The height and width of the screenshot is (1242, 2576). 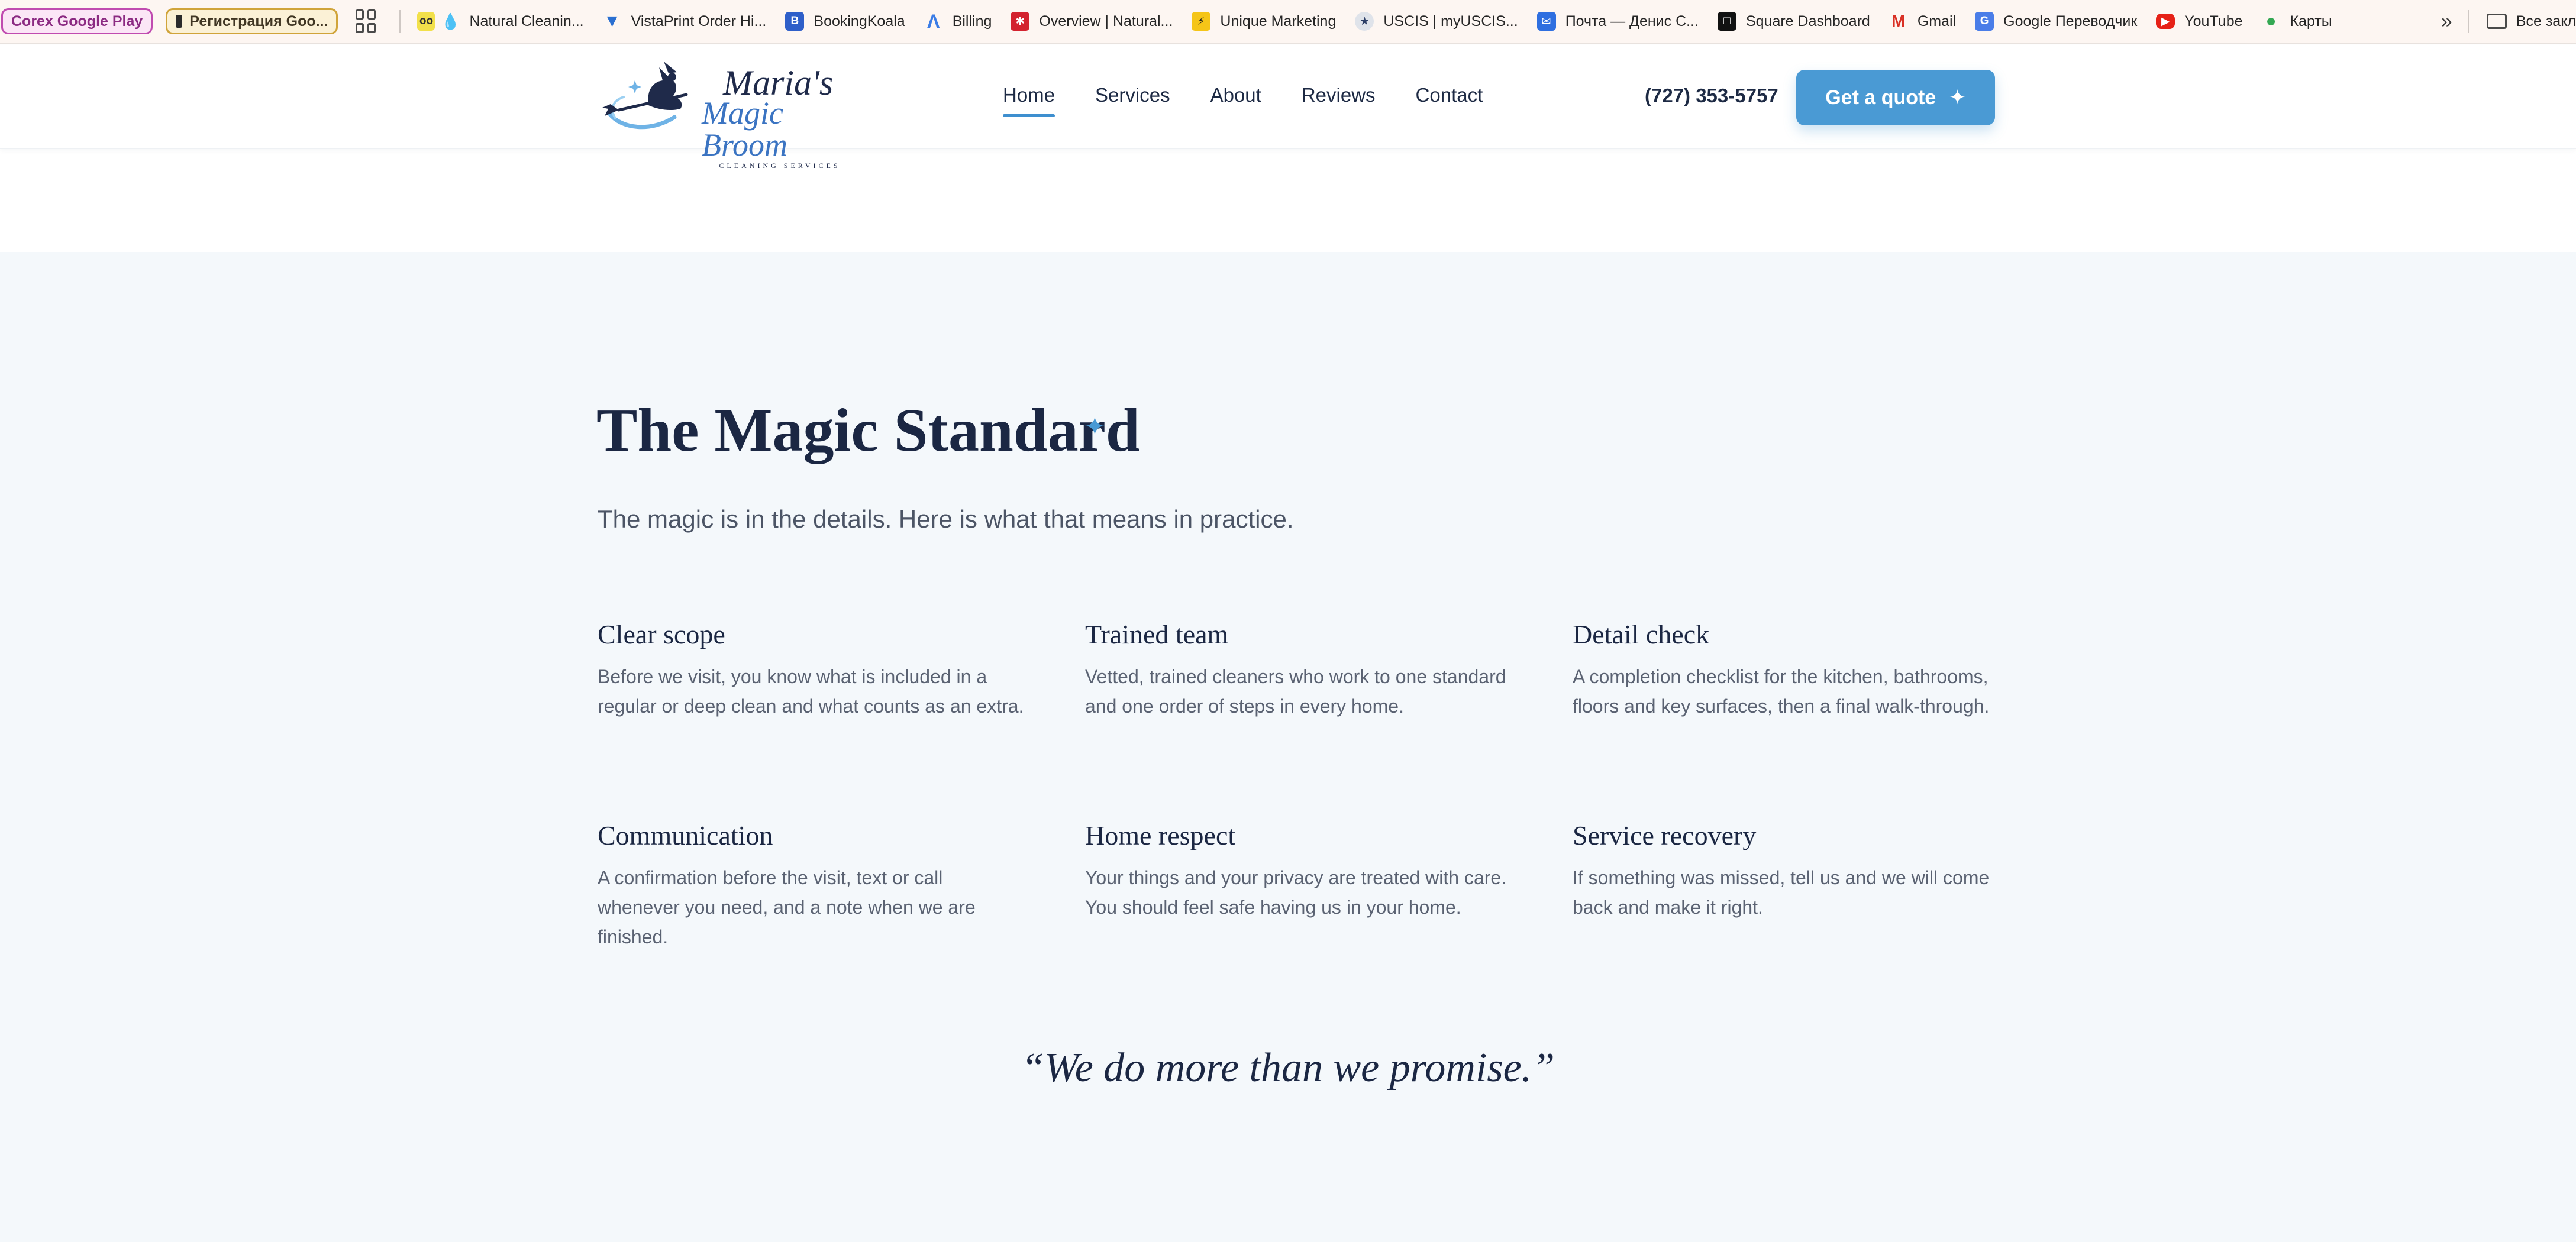 I want to click on logo-line-2: Magic Broom, so click(x=744, y=129).